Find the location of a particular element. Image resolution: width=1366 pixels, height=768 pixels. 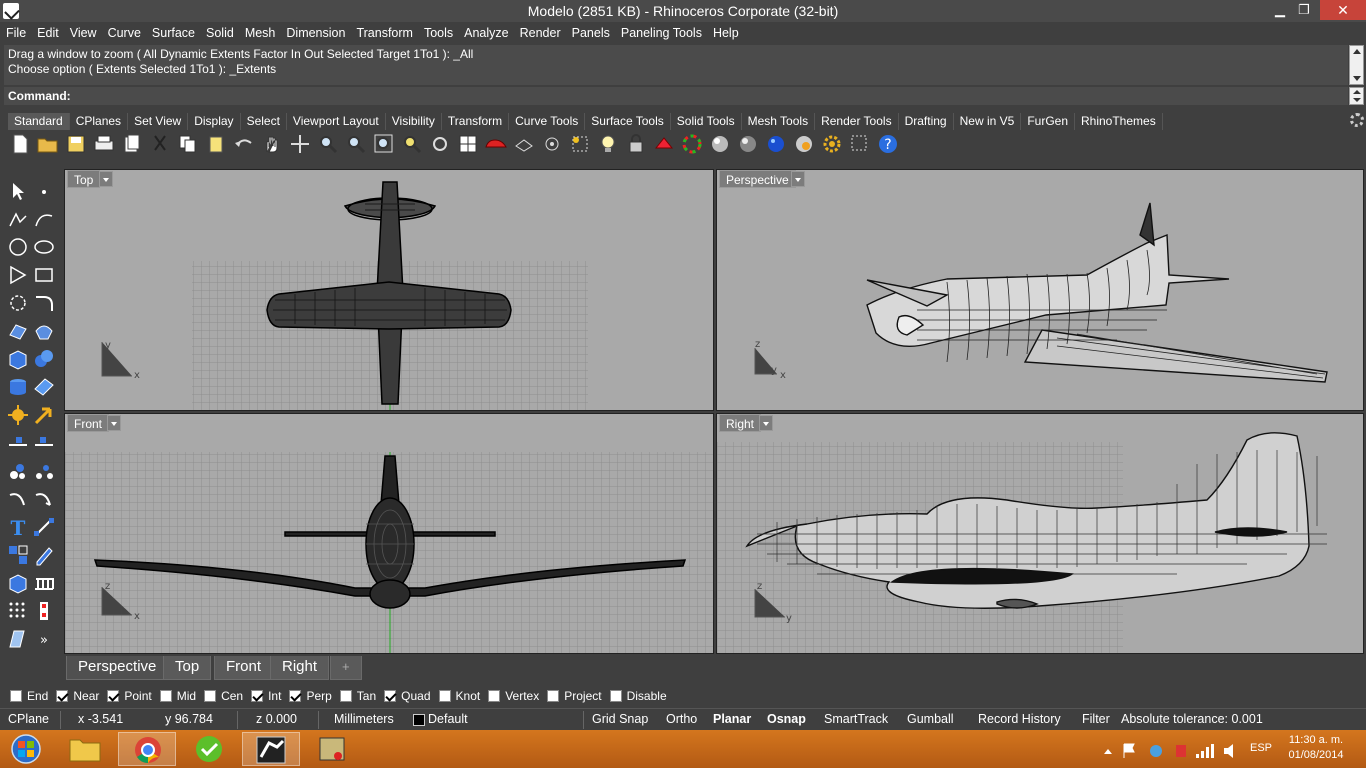

osnap-tan: Tan is located at coordinates (357, 696).